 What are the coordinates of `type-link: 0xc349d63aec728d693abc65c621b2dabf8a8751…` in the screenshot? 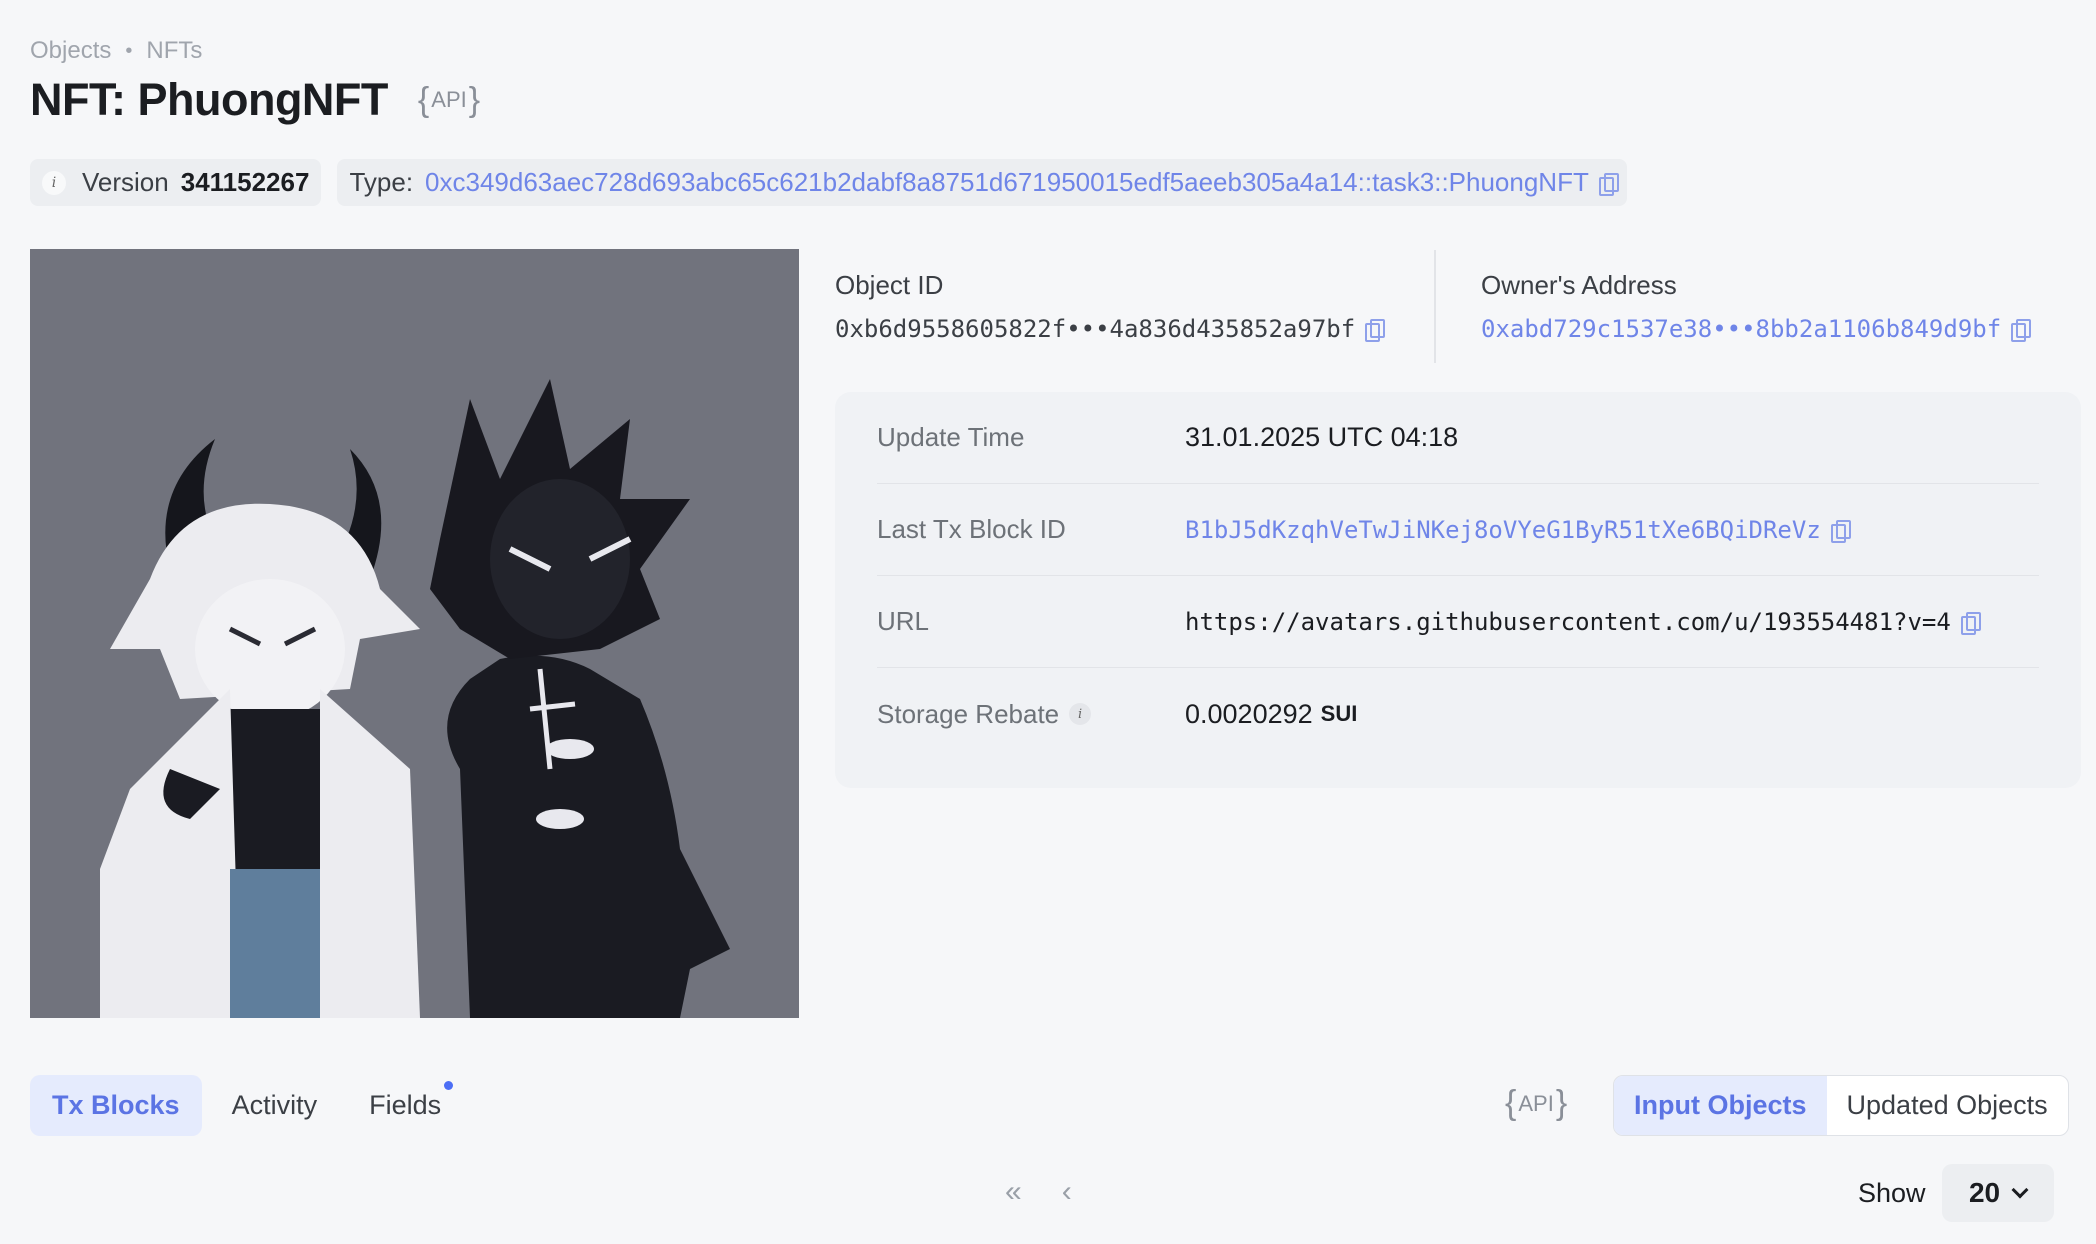 It's located at (1007, 182).